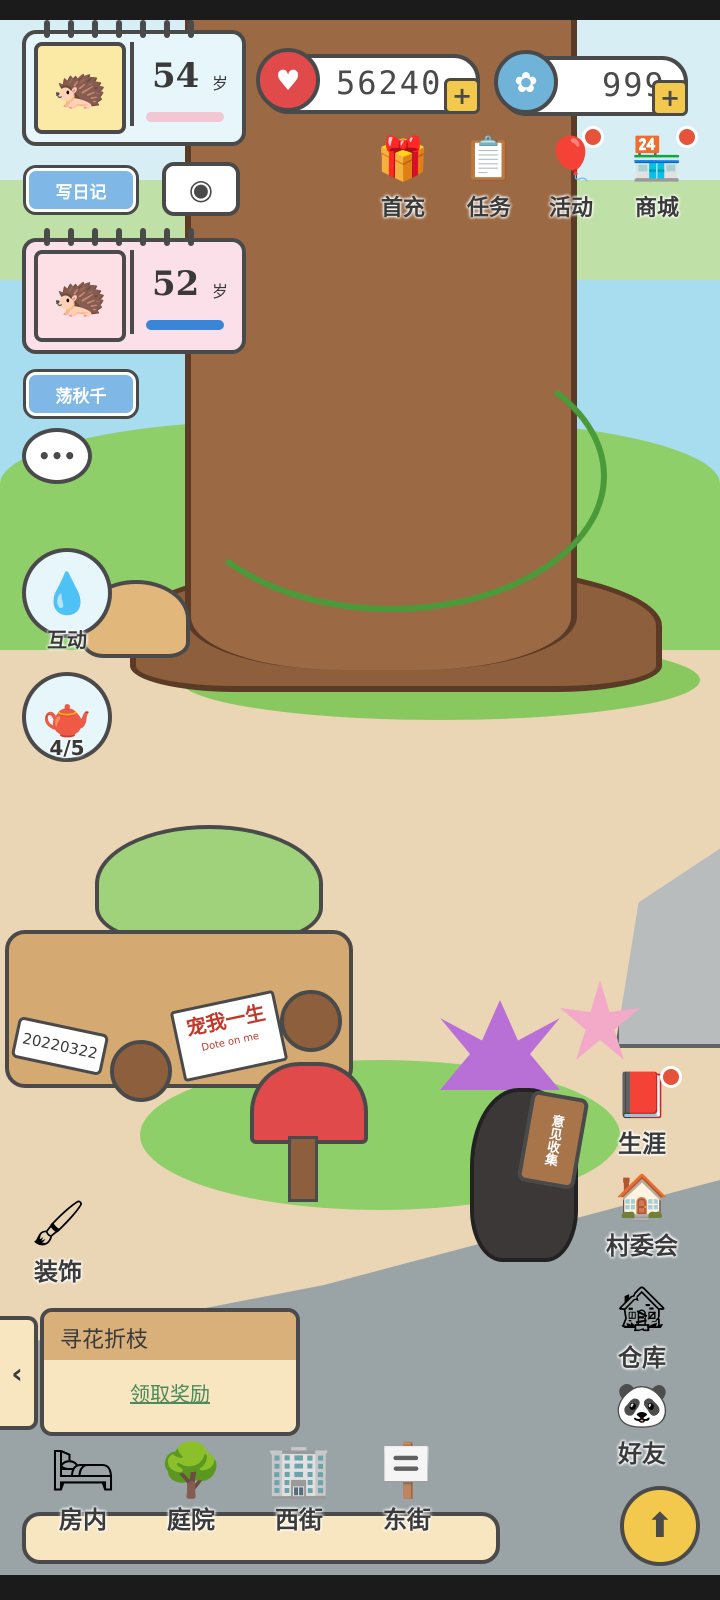 The height and width of the screenshot is (1600, 720). I want to click on write-diary-button: 写日记, so click(81, 190).